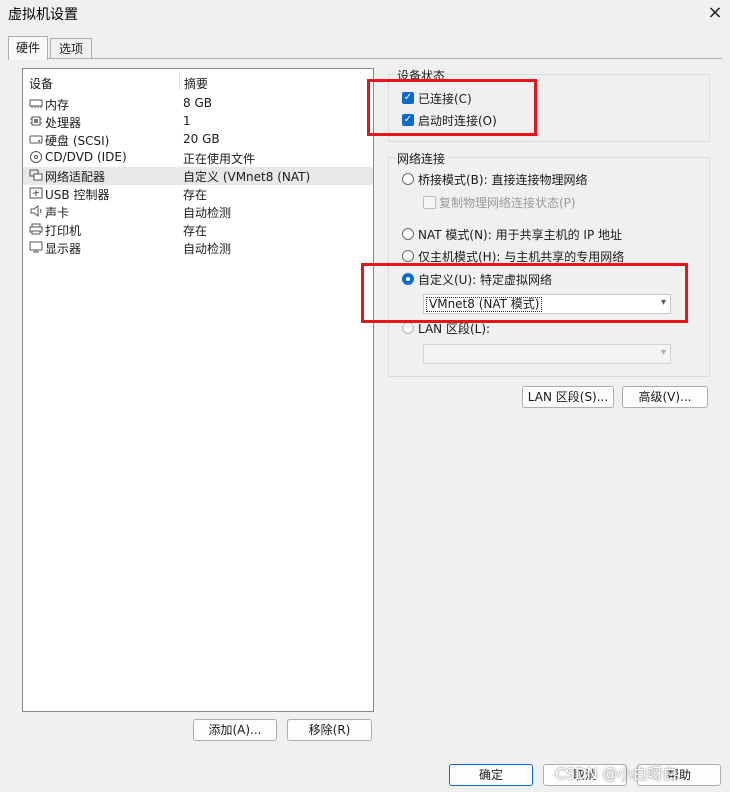  Describe the element at coordinates (524, 293) in the screenshot. I see `highlight-box-custom-network` at that location.